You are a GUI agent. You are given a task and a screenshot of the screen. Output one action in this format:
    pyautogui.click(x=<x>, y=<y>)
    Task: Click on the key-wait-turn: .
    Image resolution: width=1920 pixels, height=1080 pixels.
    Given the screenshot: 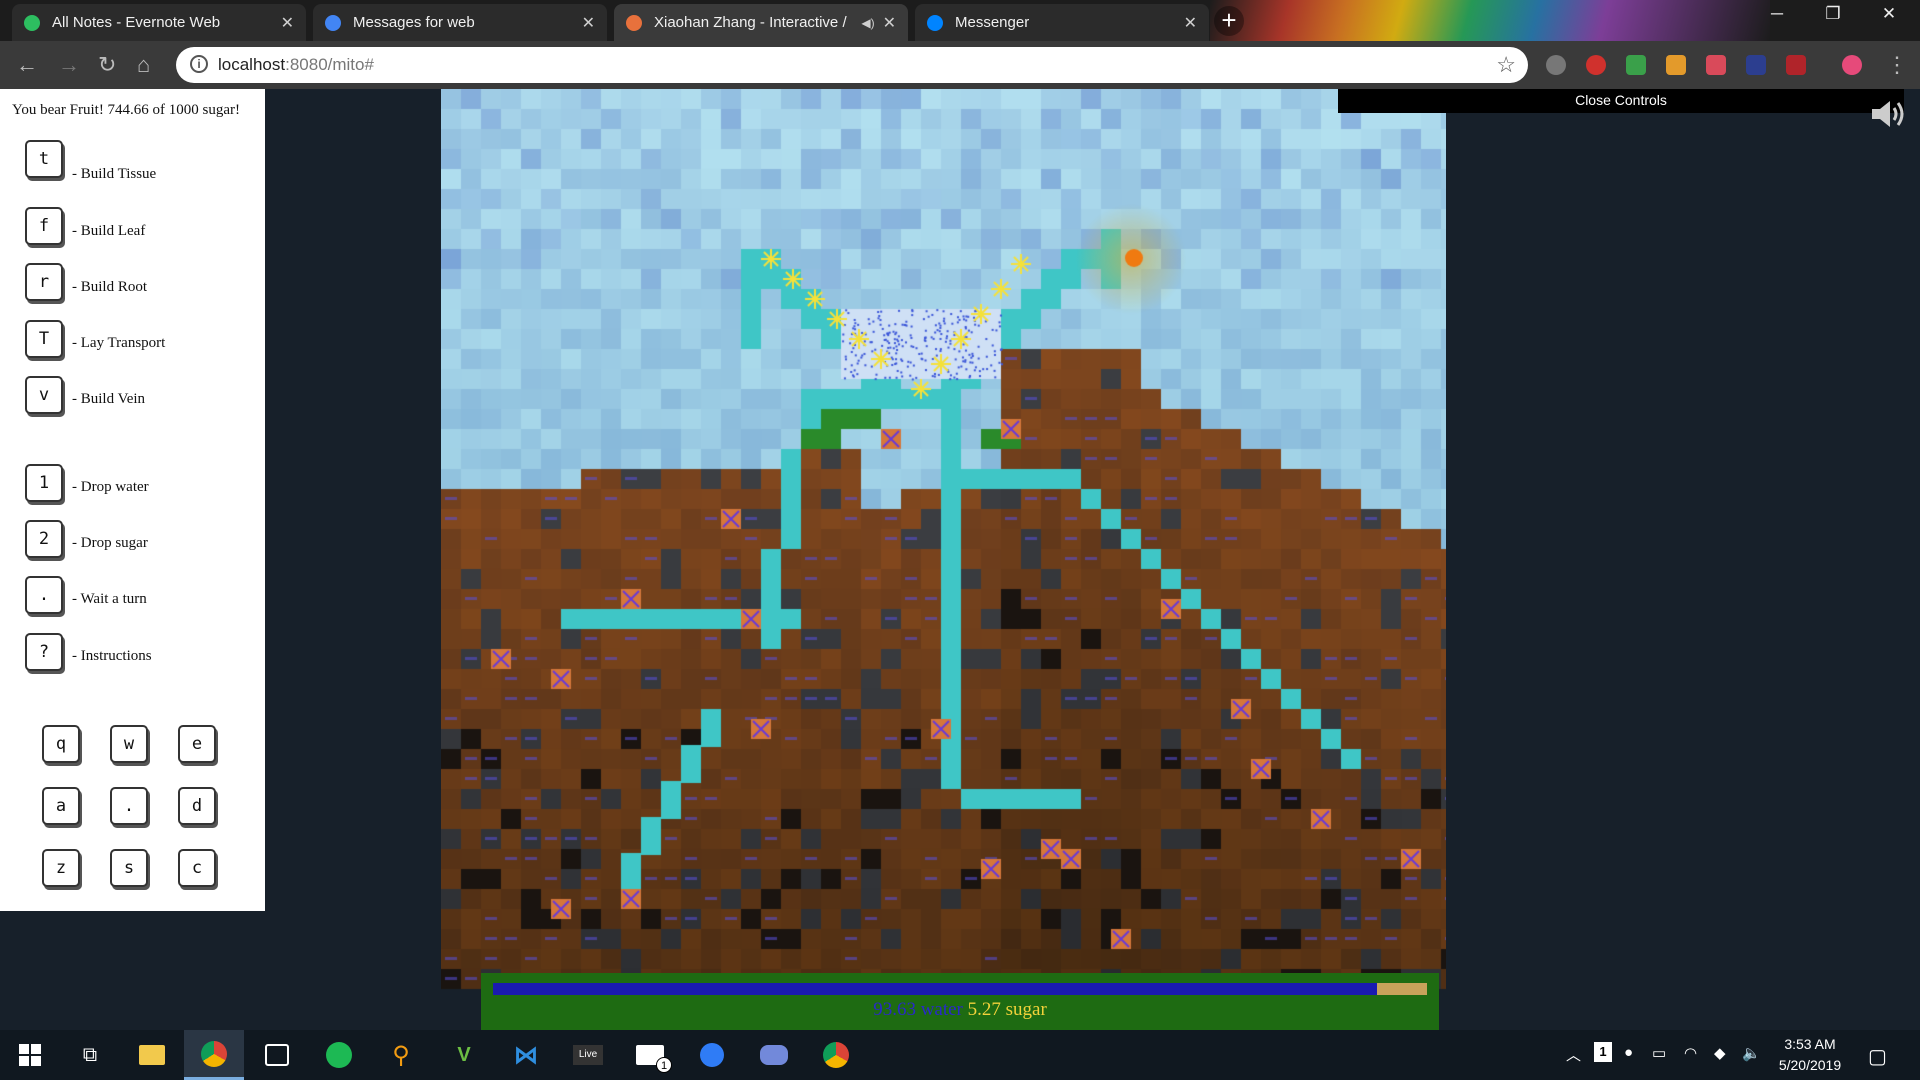 What is the action you would take?
    pyautogui.click(x=44, y=595)
    